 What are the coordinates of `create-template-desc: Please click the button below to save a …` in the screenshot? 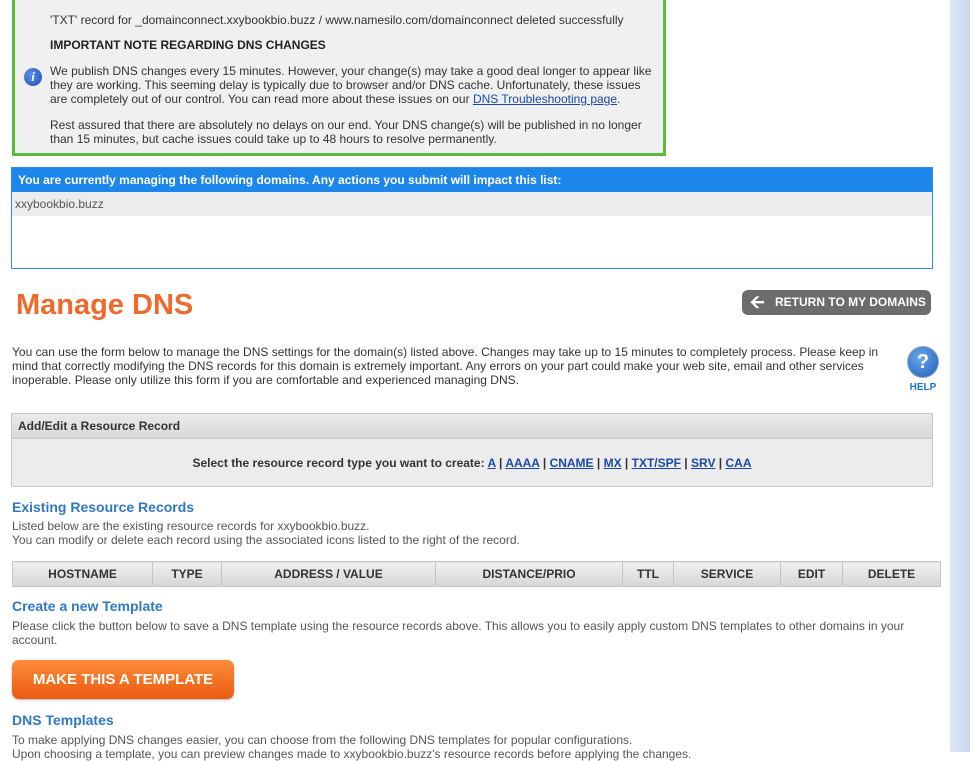 It's located at (458, 633).